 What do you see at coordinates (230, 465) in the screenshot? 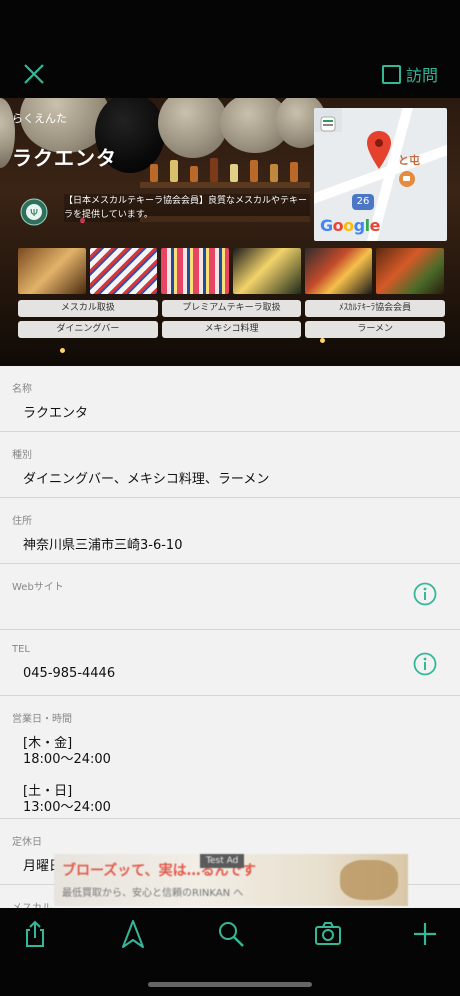
I see `detail-row-category: 種別 ダイニングバー、メキシコ料理、ラーメン` at bounding box center [230, 465].